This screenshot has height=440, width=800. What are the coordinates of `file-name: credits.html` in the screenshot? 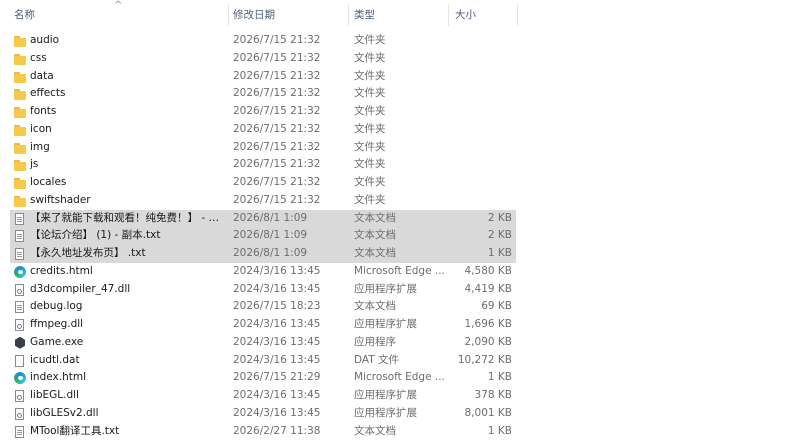 It's located at (128, 272).